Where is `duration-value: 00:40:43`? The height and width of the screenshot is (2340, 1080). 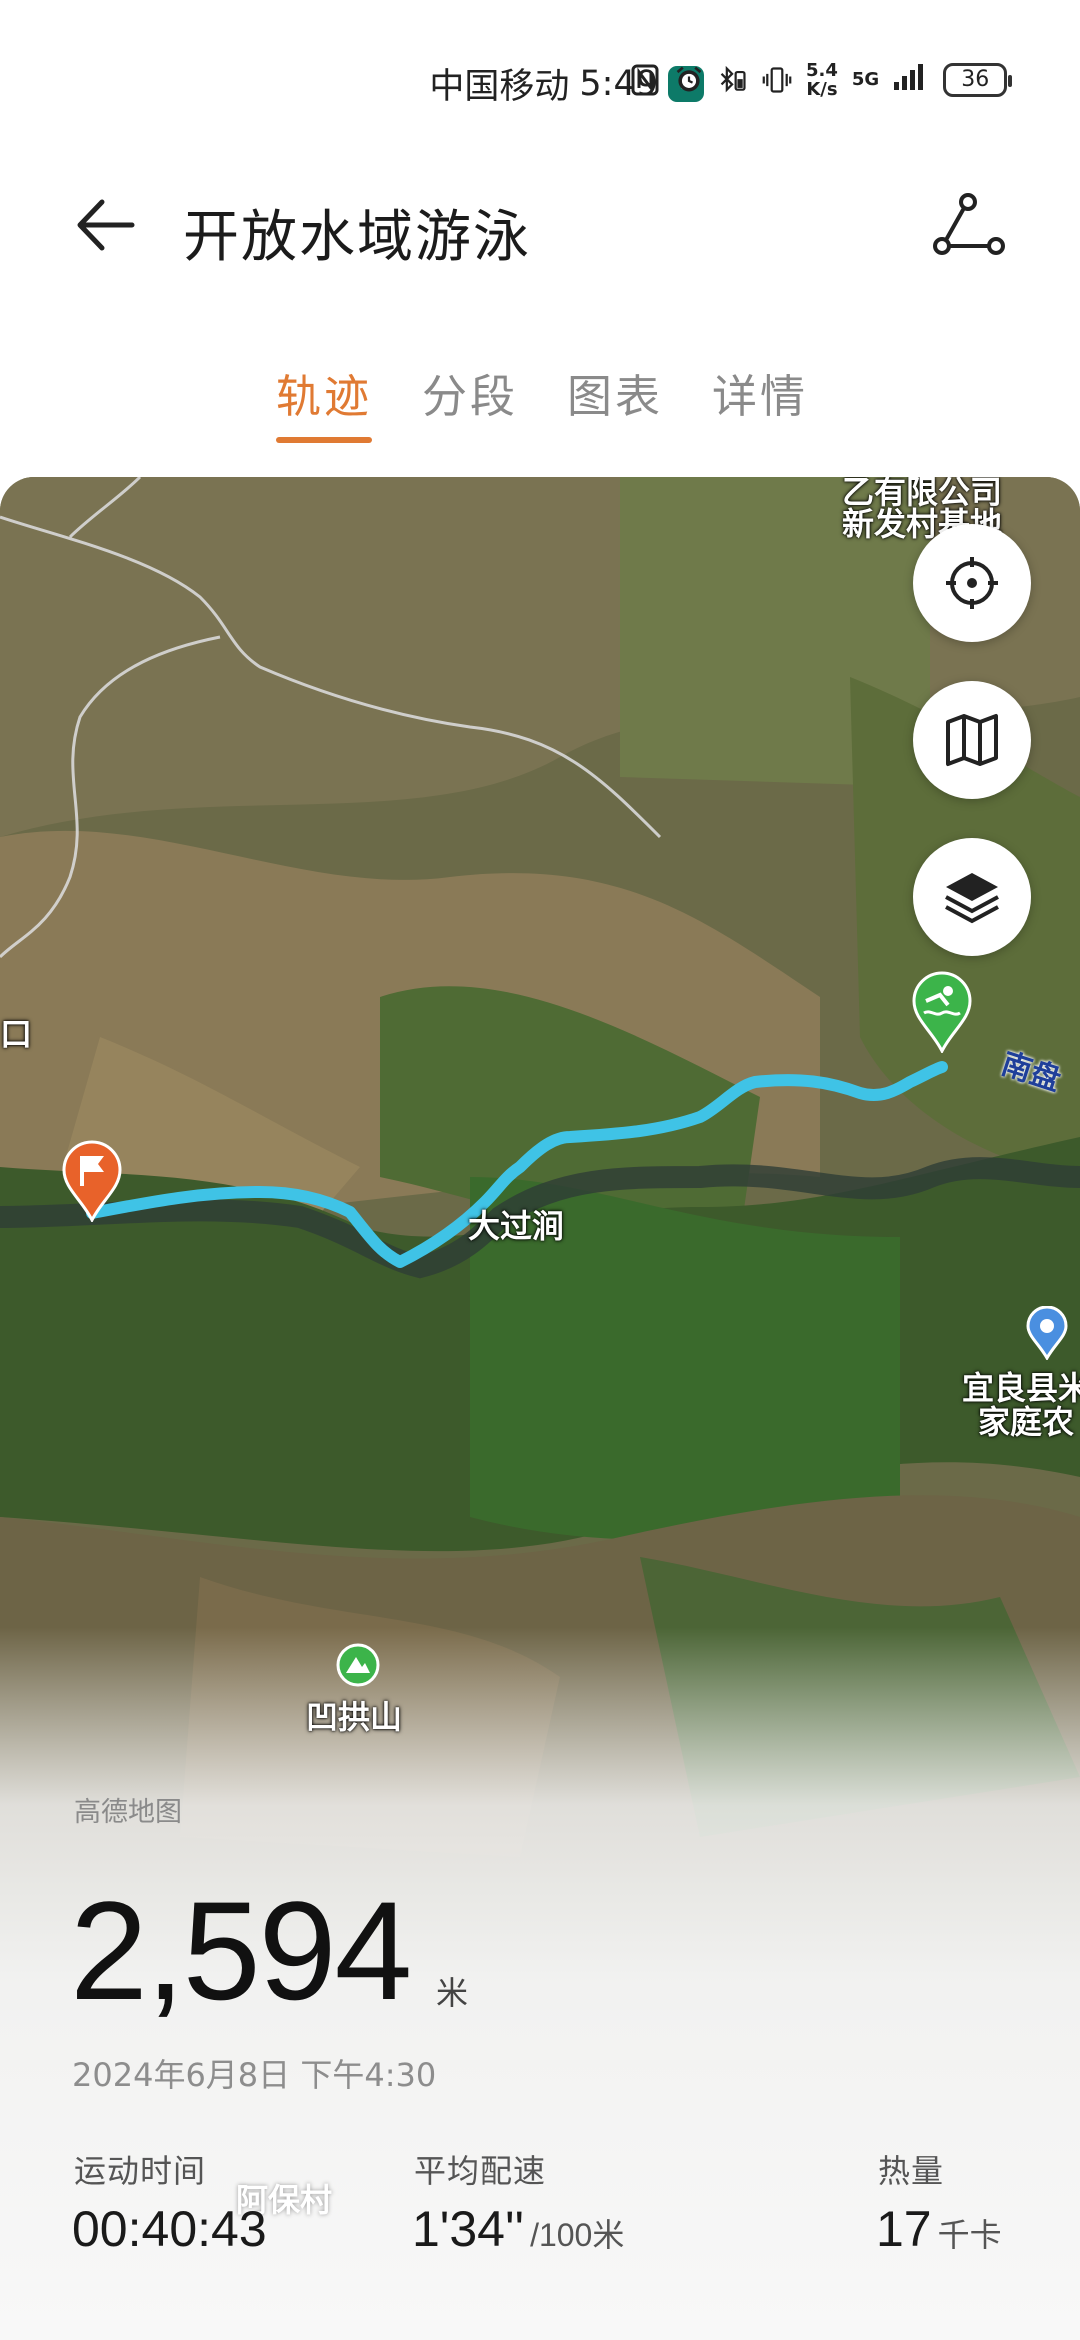
duration-value: 00:40:43 is located at coordinates (169, 2229).